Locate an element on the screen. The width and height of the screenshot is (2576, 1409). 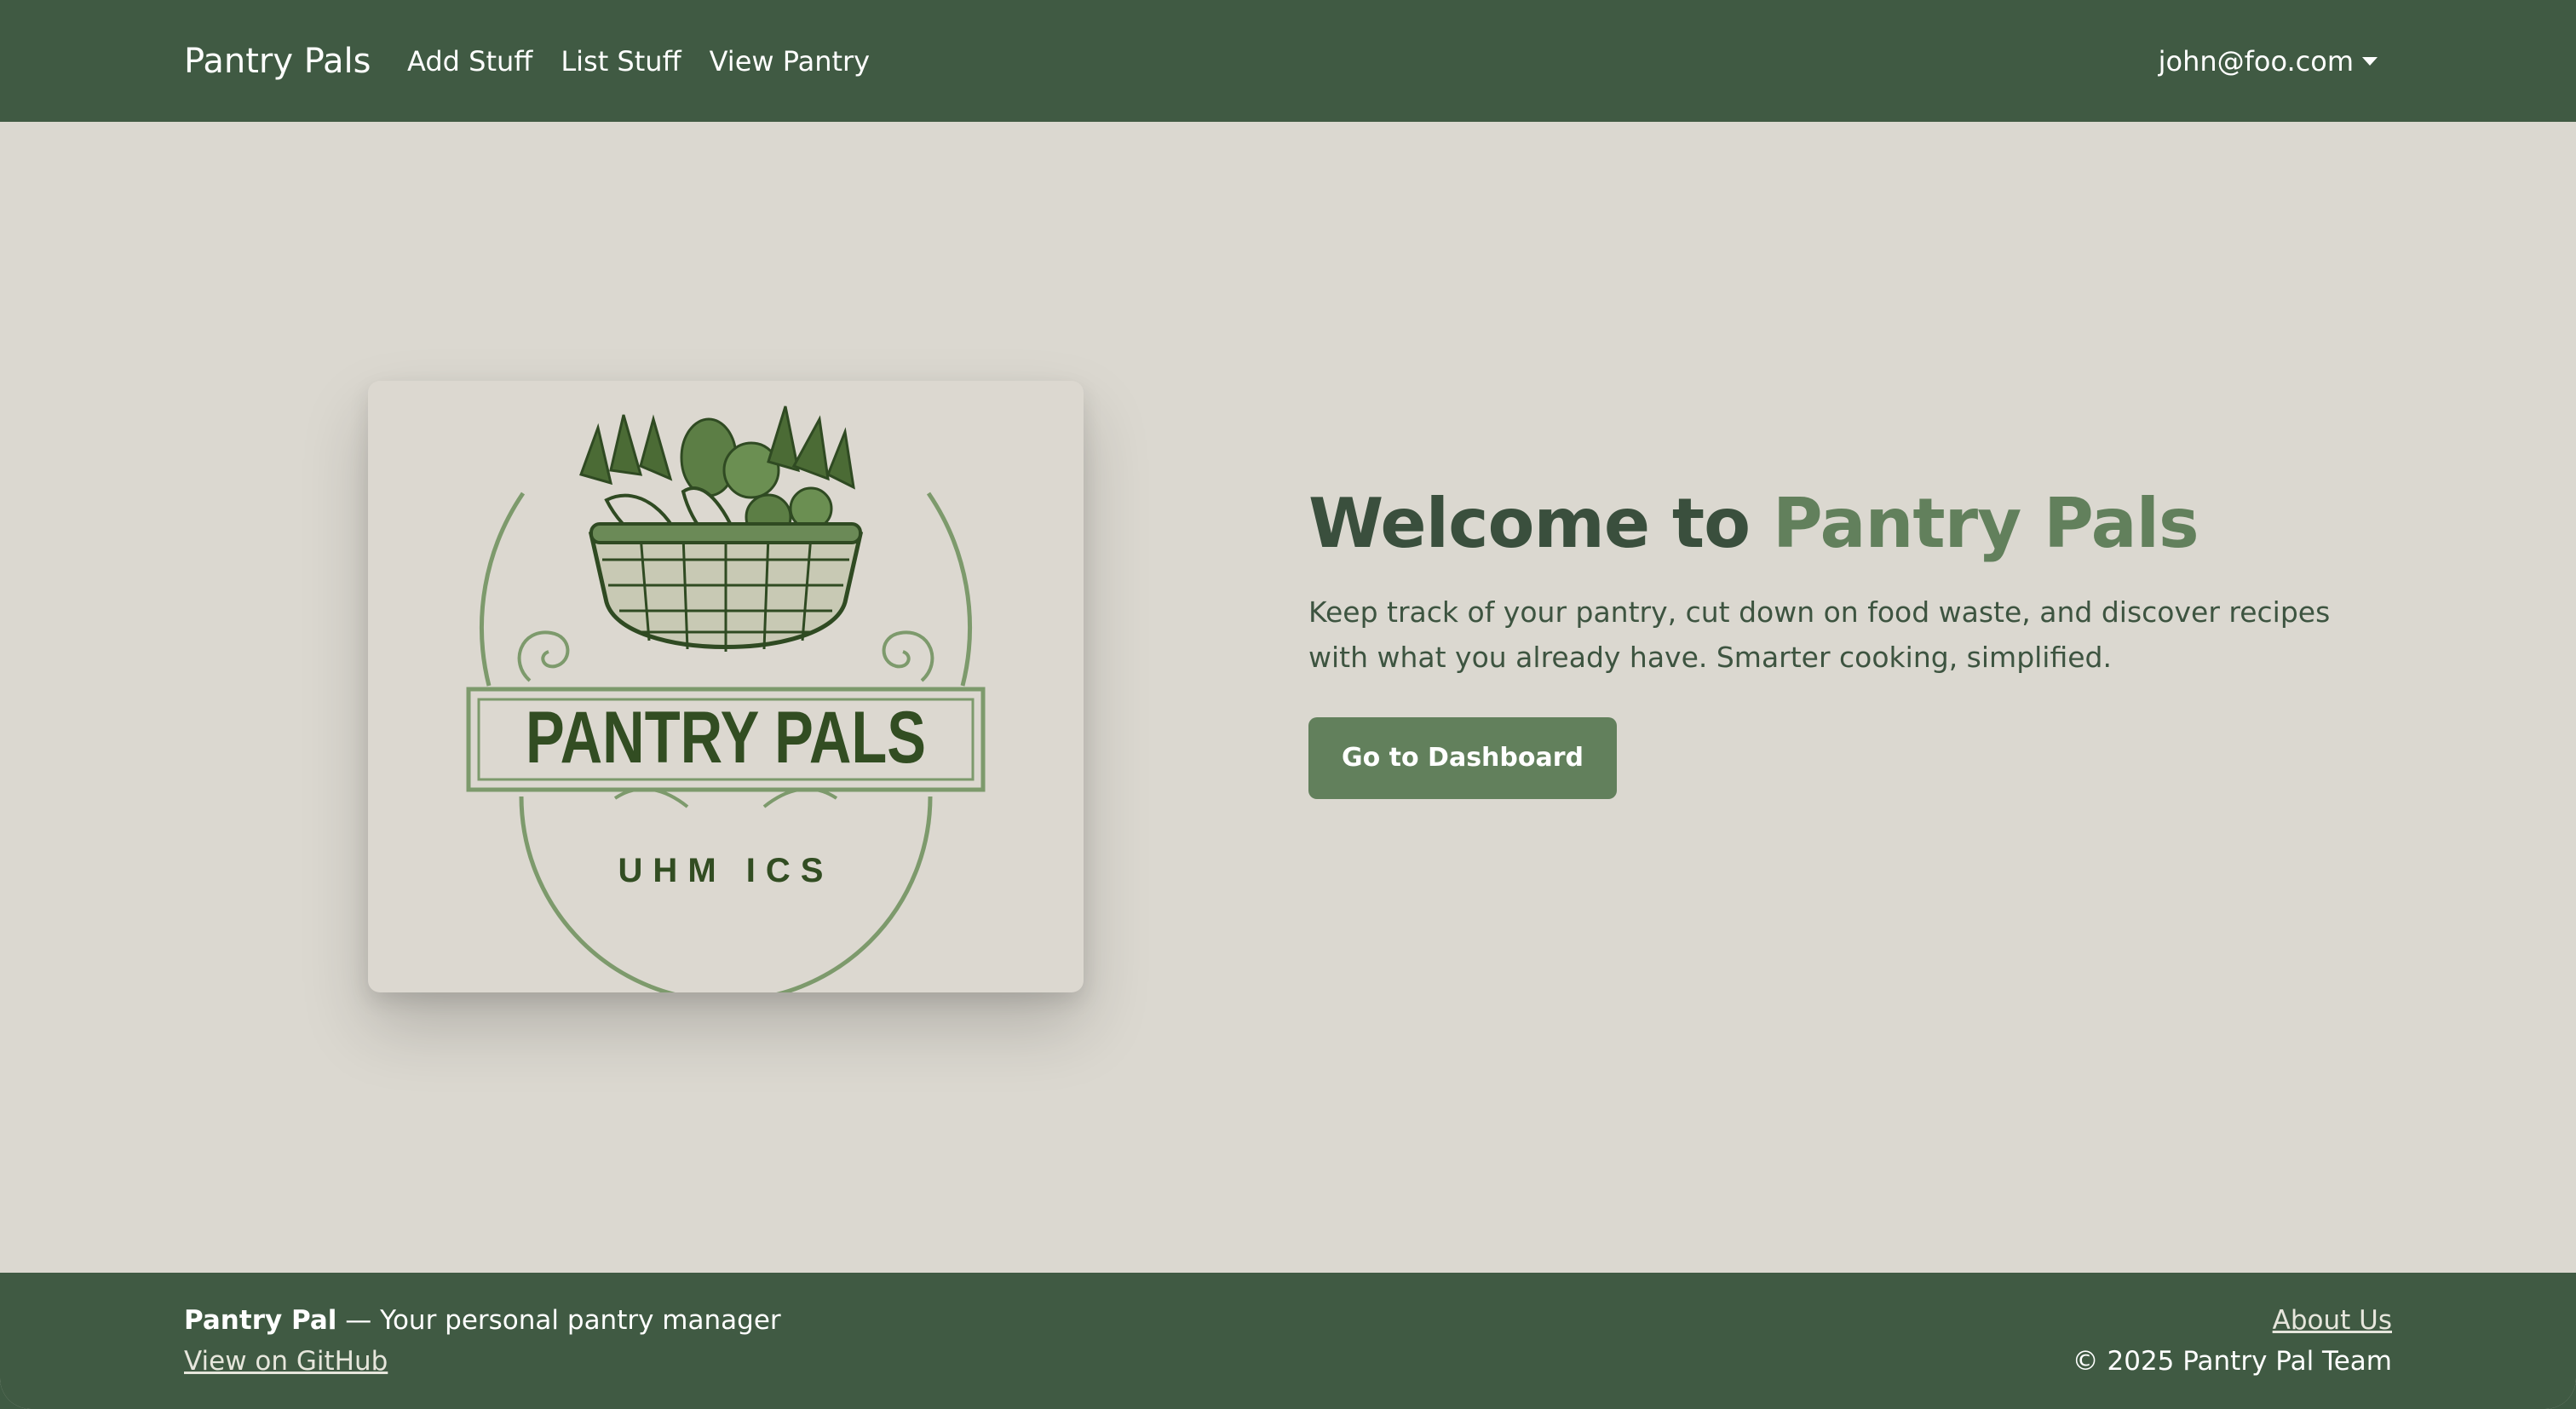
caret-down-icon is located at coordinates (2370, 61).